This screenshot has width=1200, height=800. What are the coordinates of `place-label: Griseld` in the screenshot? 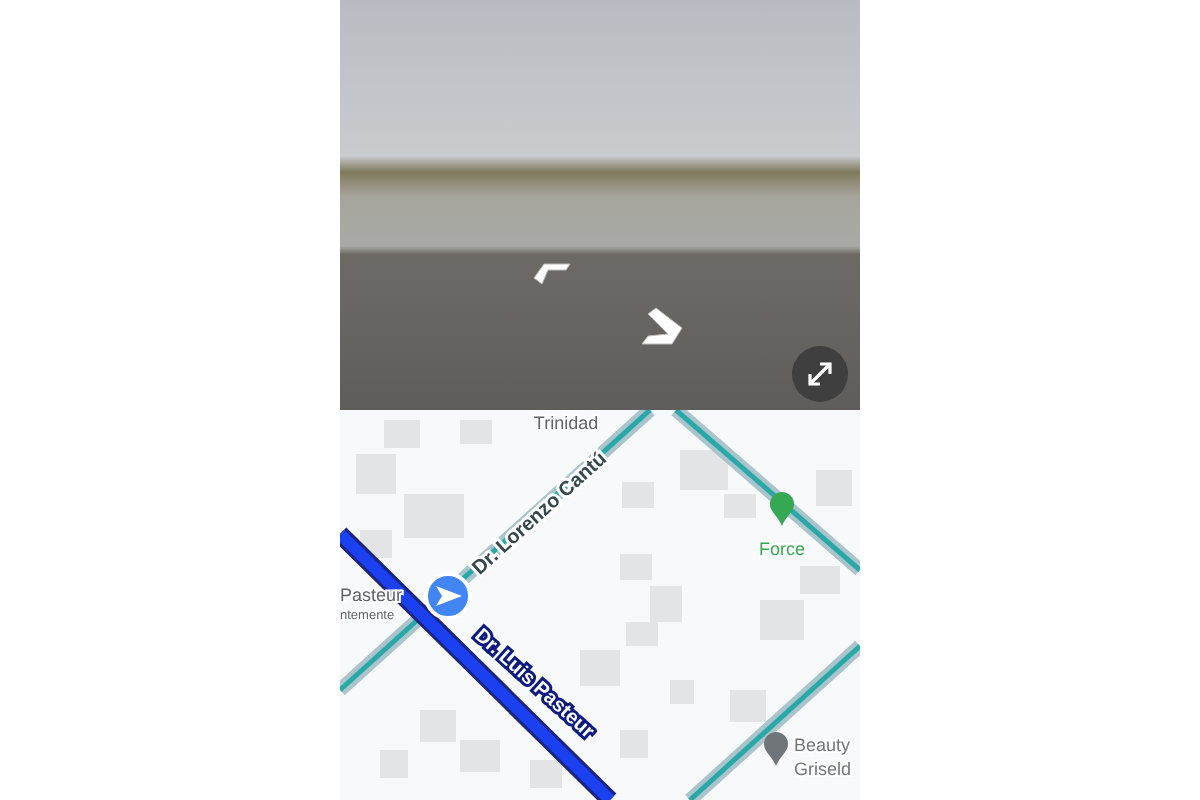 It's located at (823, 768).